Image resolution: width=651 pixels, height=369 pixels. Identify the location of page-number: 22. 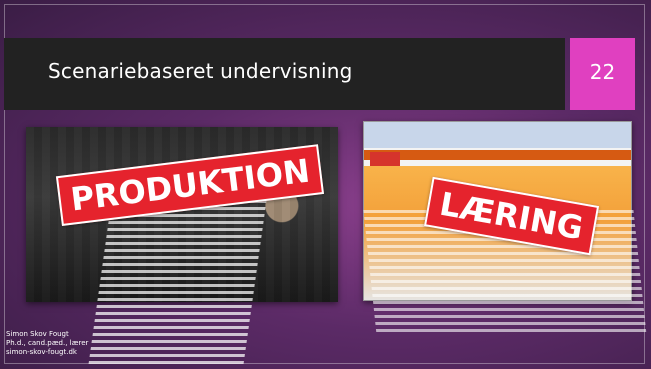
(602, 72).